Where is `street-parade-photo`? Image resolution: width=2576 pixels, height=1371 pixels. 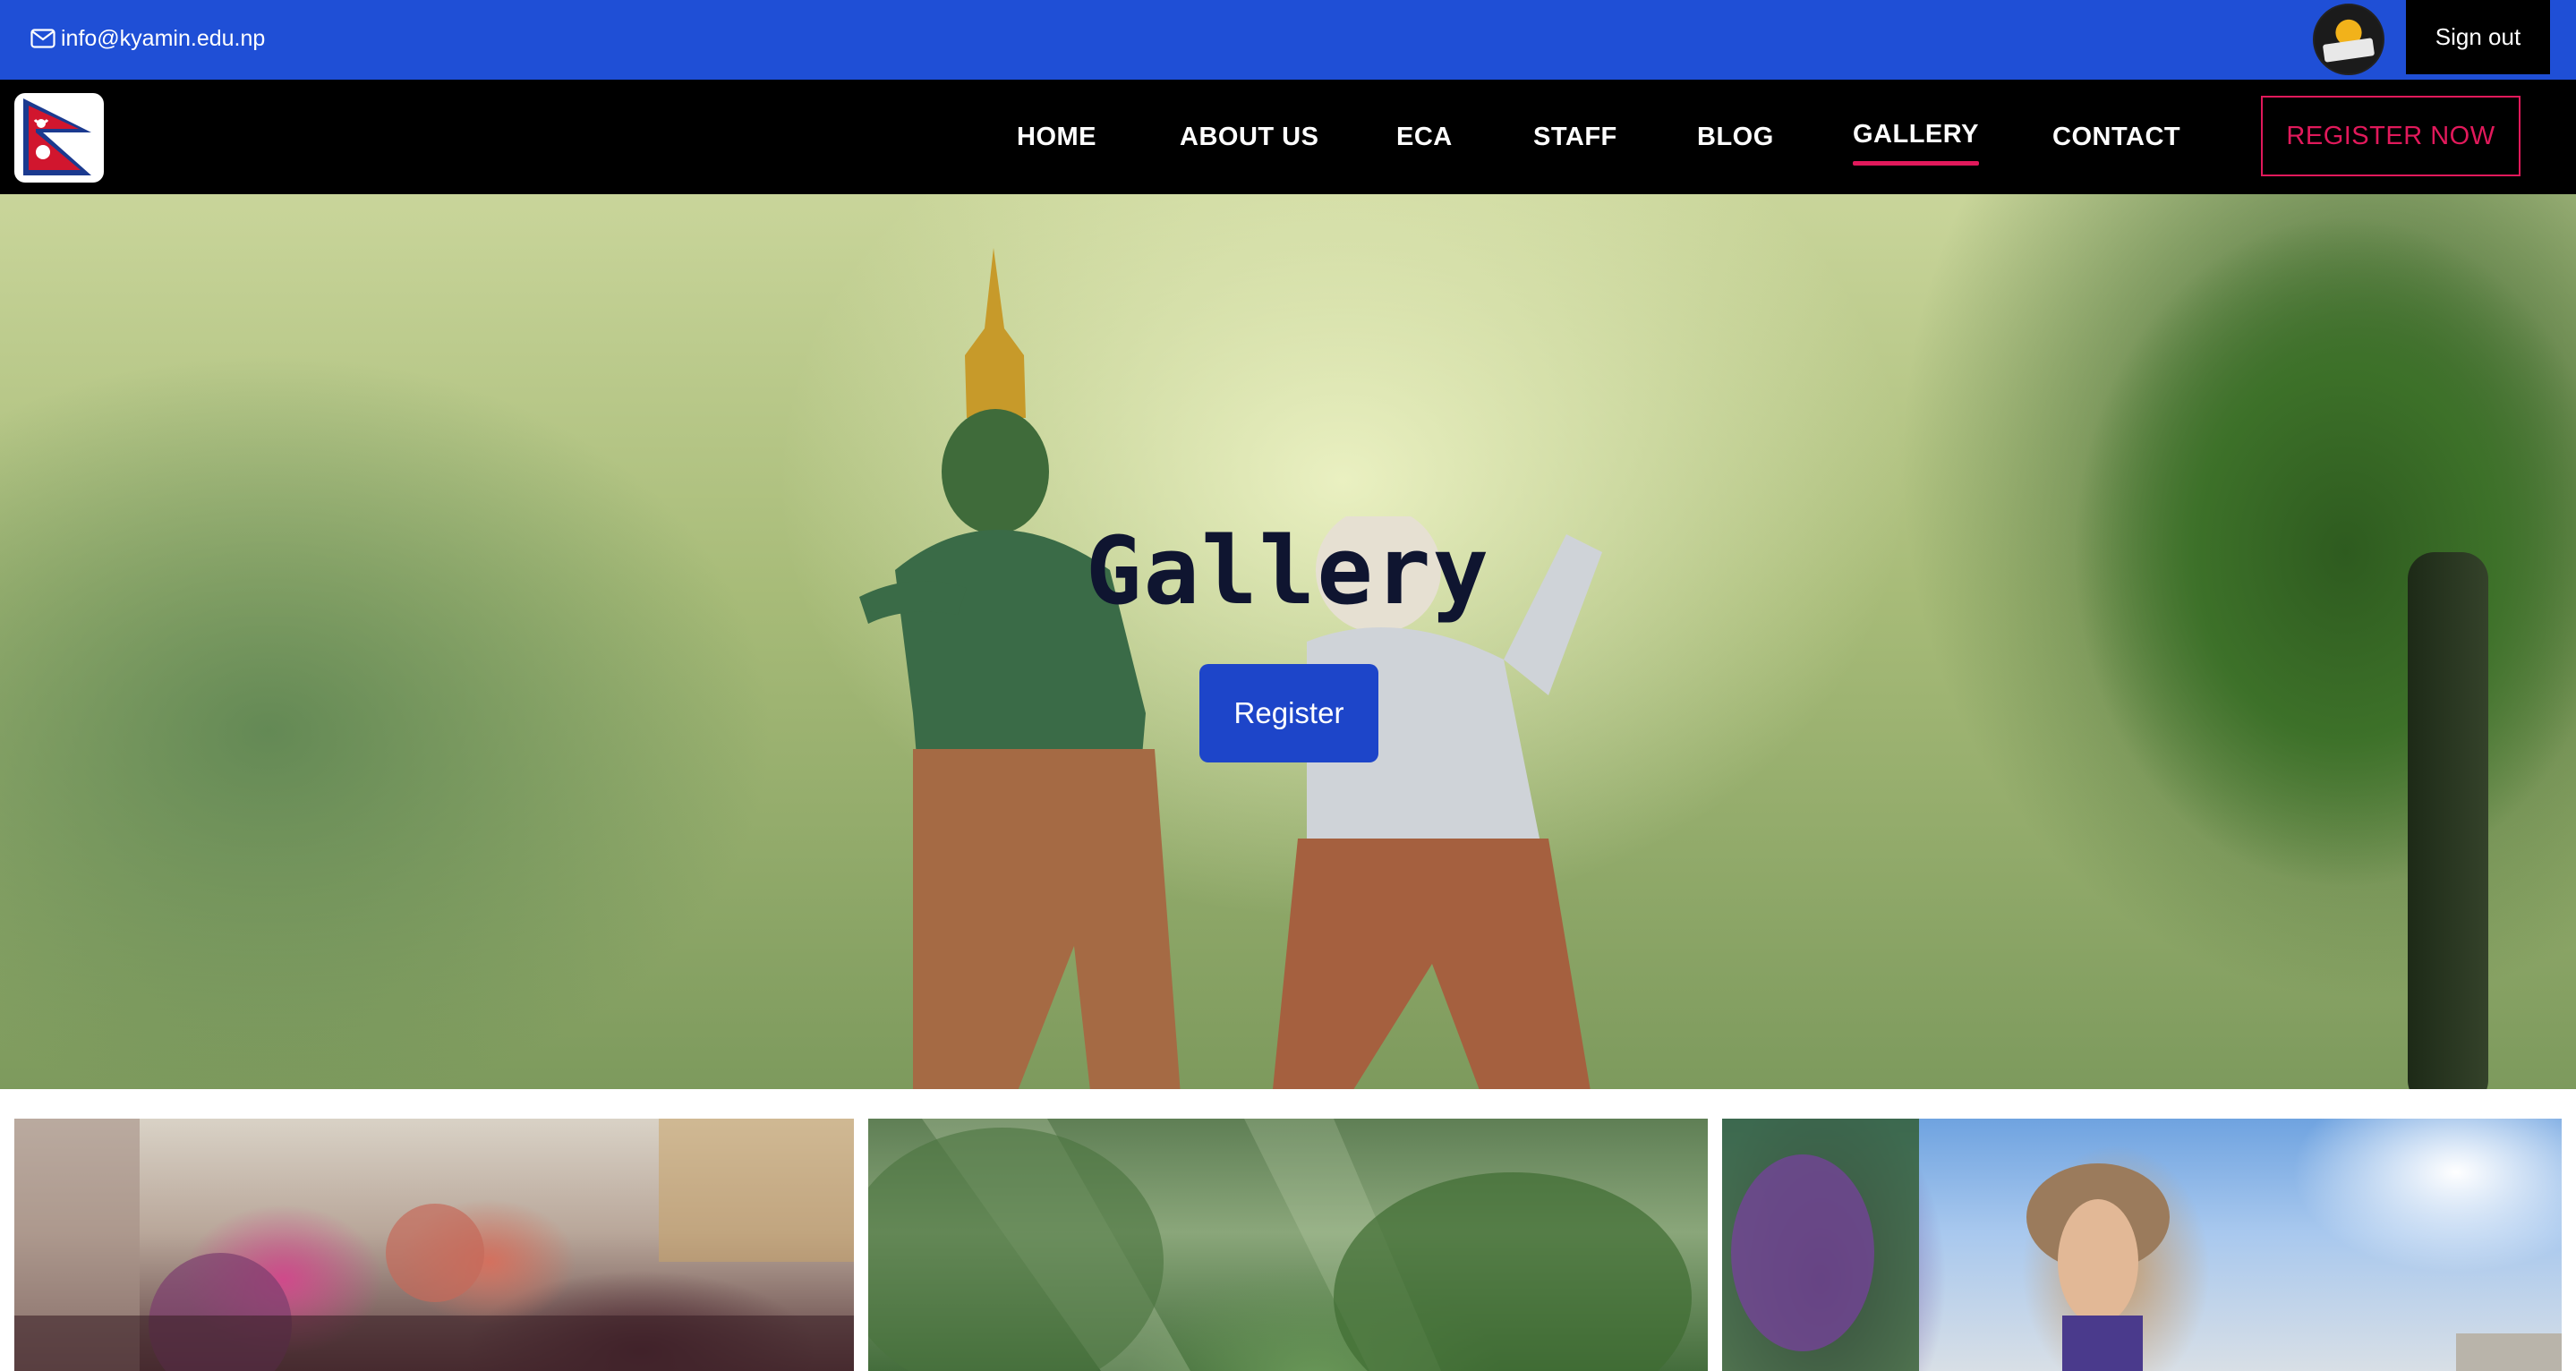
street-parade-photo is located at coordinates (2142, 1245).